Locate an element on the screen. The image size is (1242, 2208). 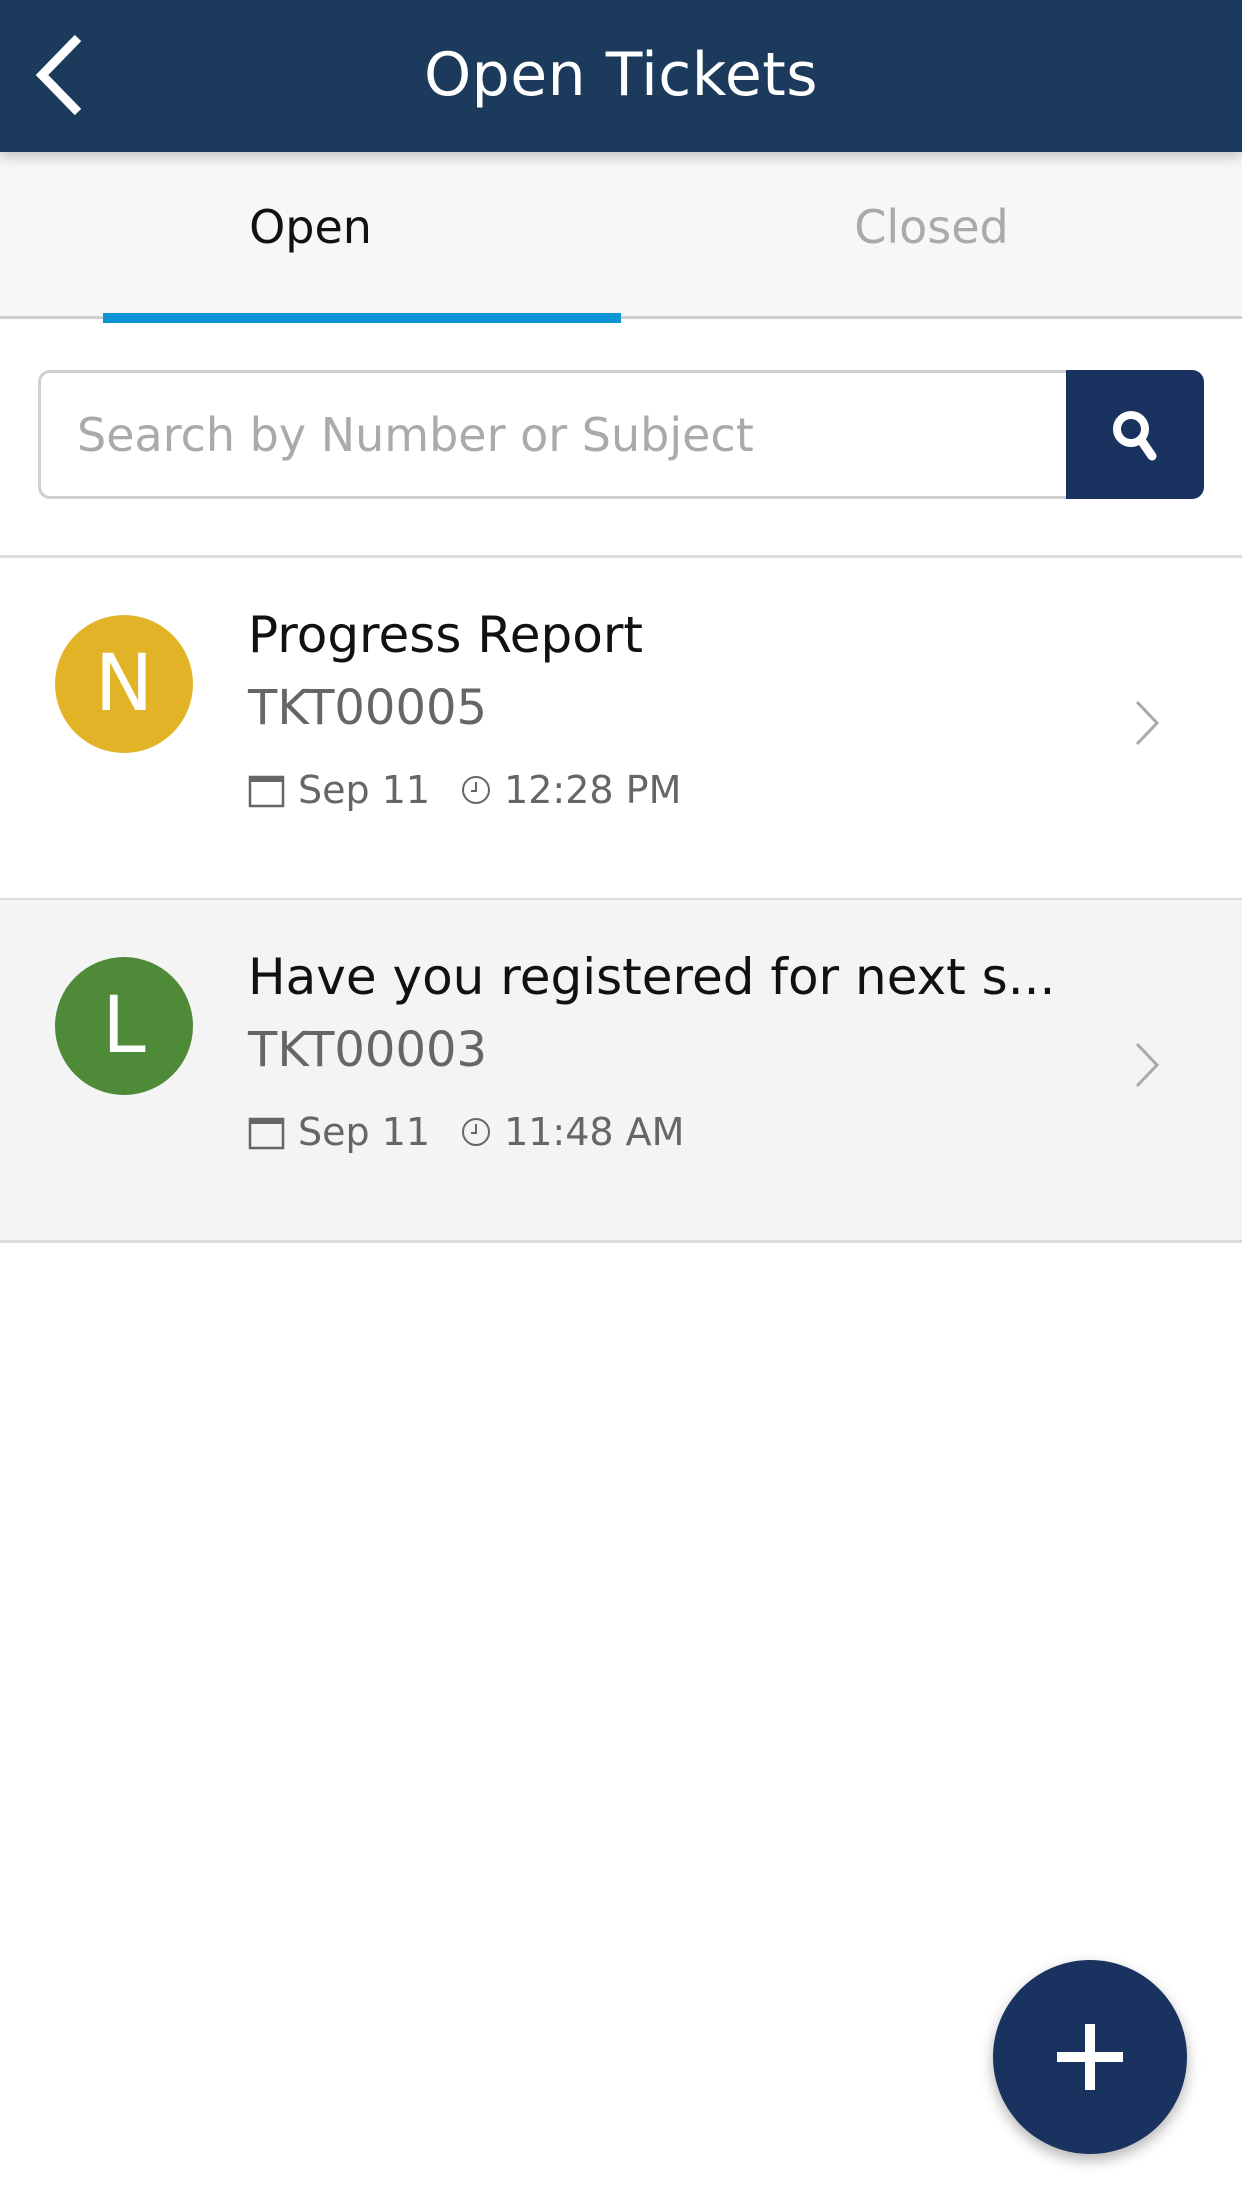
avatar: N is located at coordinates (124, 684).